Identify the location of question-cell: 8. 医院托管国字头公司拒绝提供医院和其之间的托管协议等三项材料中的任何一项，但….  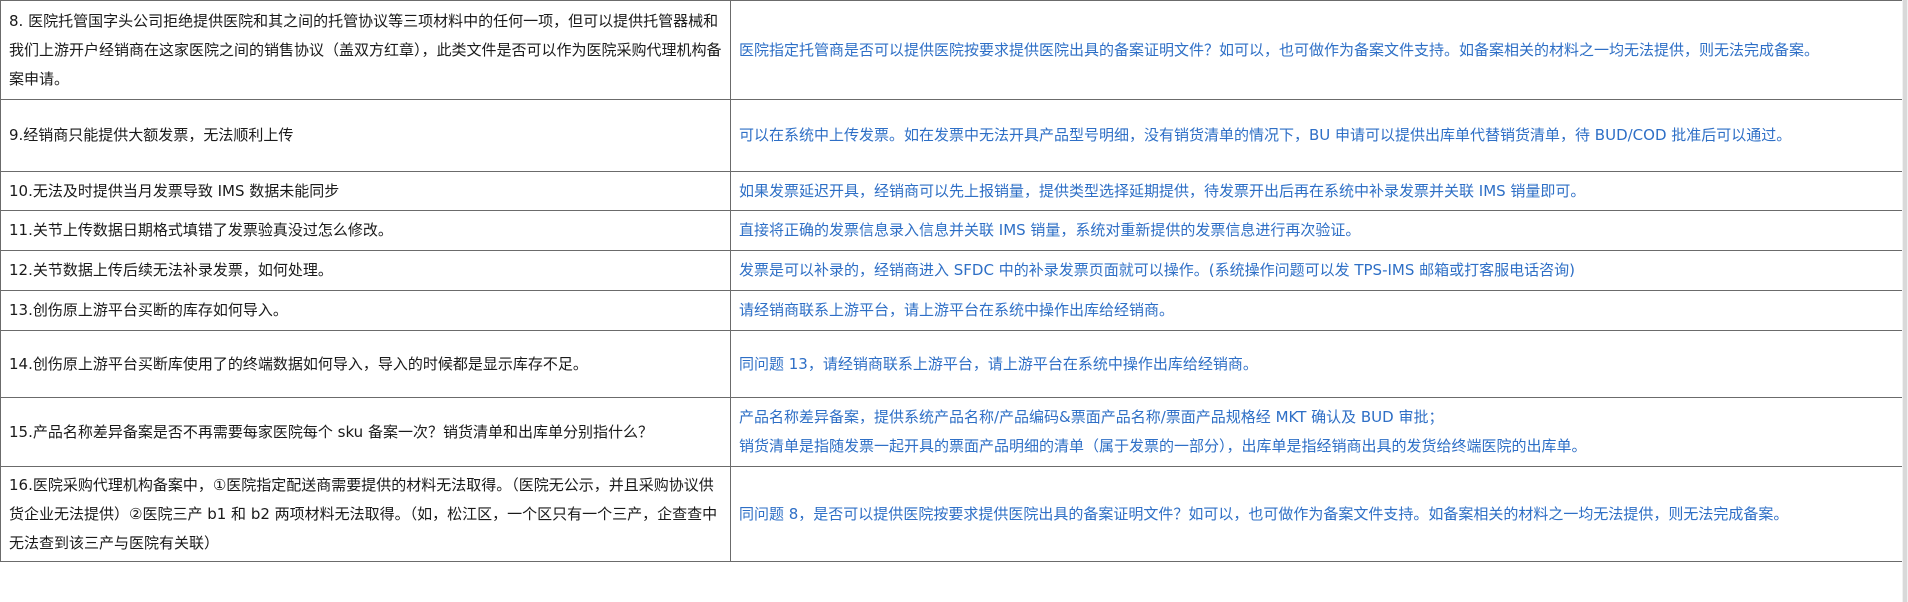
(365, 50).